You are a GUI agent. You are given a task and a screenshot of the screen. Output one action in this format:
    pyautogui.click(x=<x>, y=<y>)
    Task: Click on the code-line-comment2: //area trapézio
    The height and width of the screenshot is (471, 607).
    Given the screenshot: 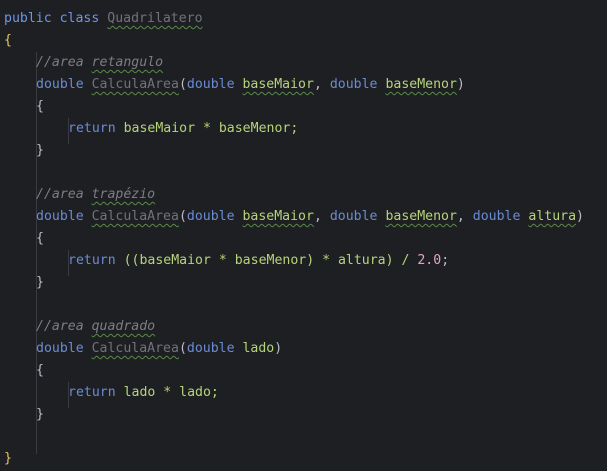 What is the action you would take?
    pyautogui.click(x=95, y=195)
    